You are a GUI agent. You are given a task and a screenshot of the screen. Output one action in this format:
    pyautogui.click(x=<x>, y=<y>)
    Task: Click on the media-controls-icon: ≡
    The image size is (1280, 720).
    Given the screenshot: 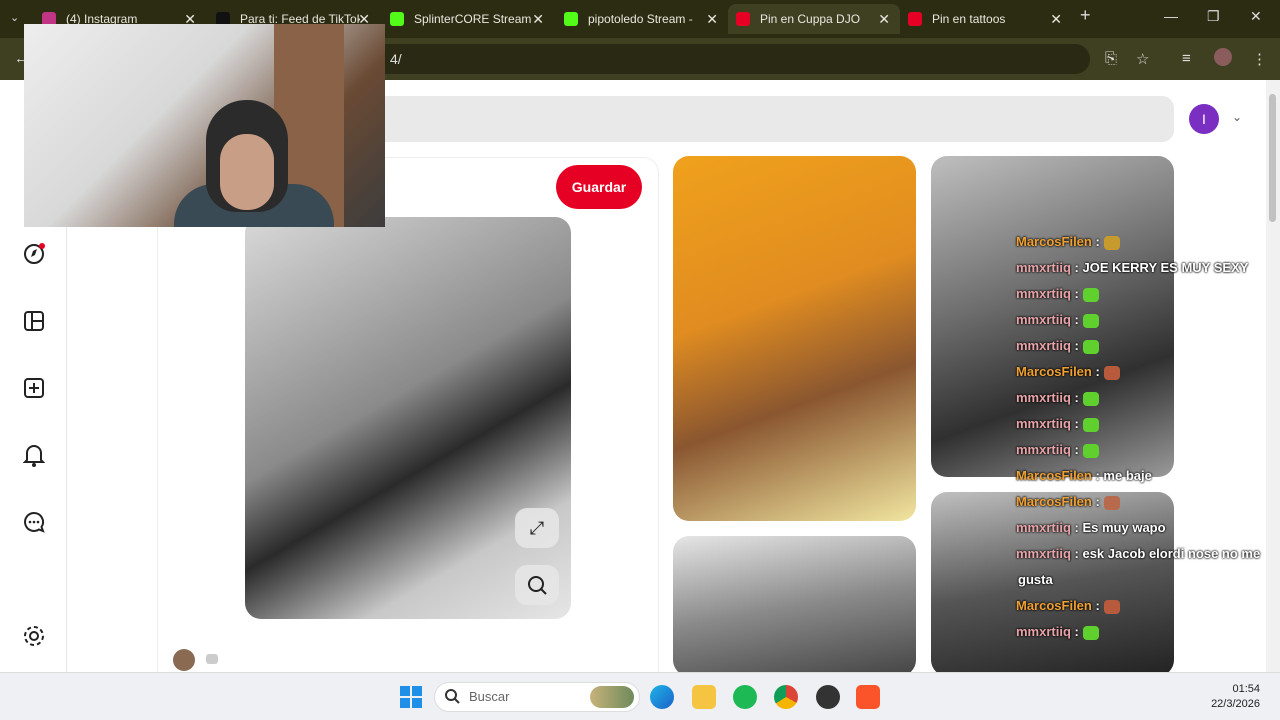 What is the action you would take?
    pyautogui.click(x=1186, y=58)
    